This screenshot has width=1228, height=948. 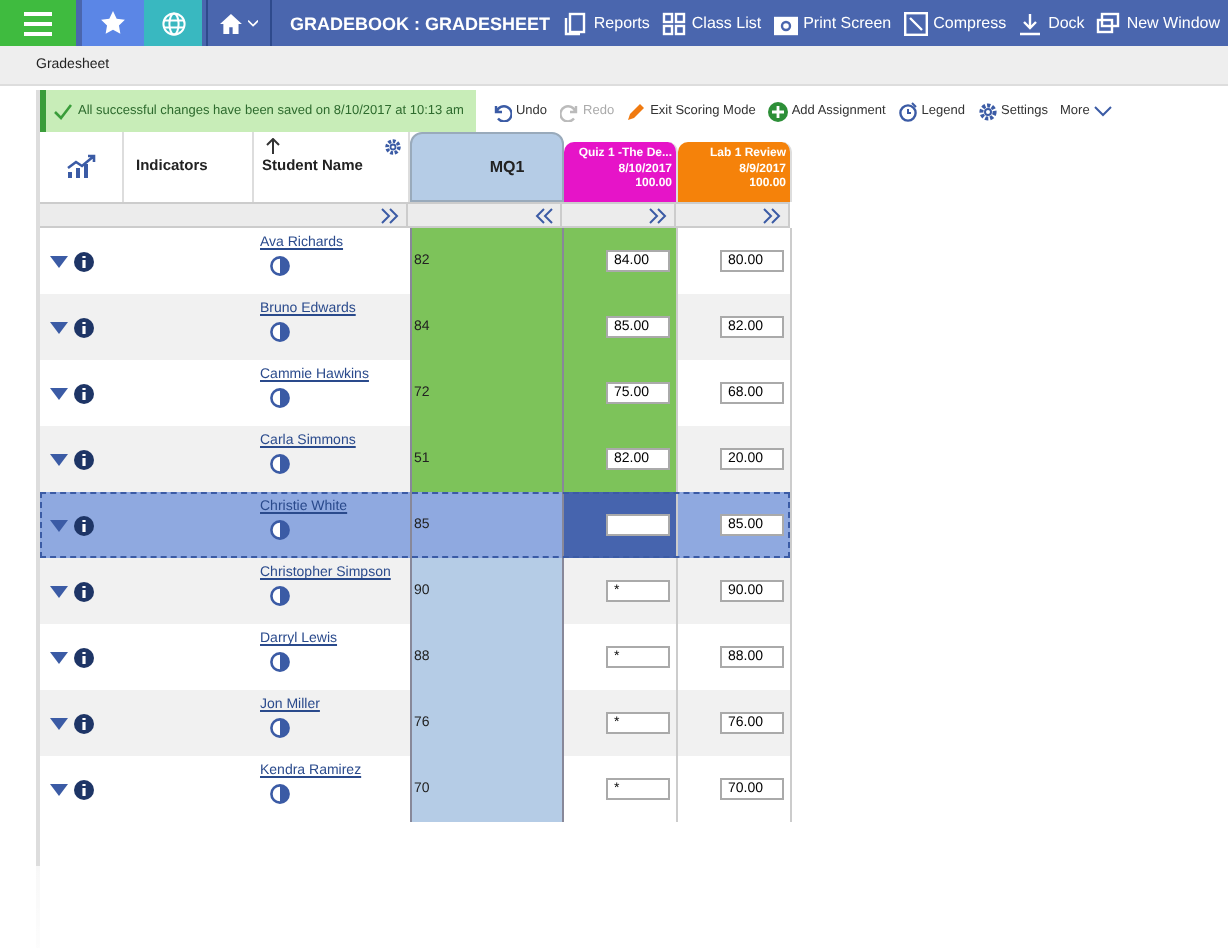 What do you see at coordinates (1108, 23) in the screenshot?
I see `window-icon` at bounding box center [1108, 23].